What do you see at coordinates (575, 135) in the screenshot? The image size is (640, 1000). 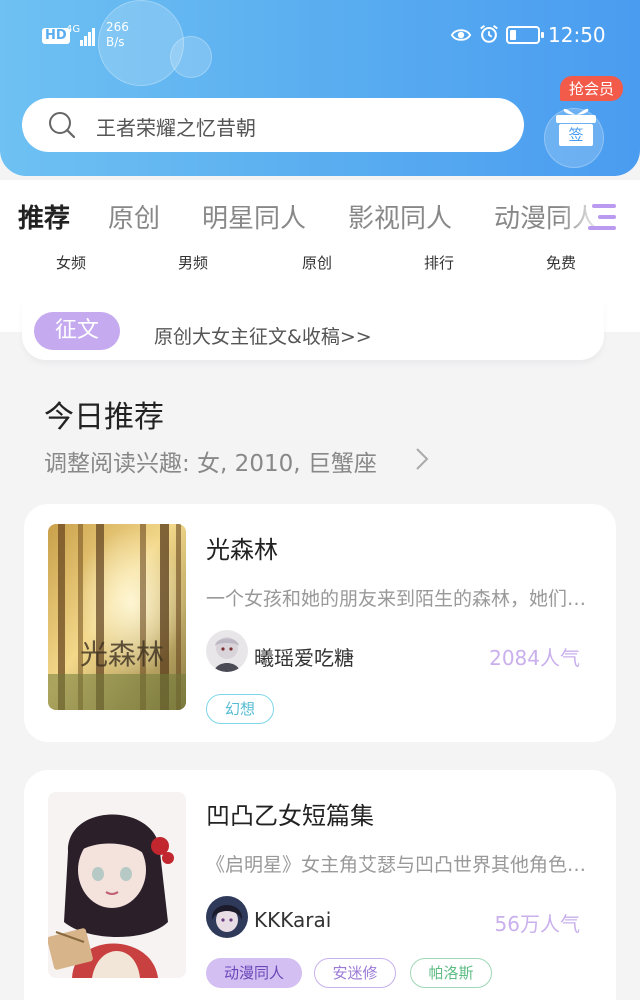 I see `sign-label: 签` at bounding box center [575, 135].